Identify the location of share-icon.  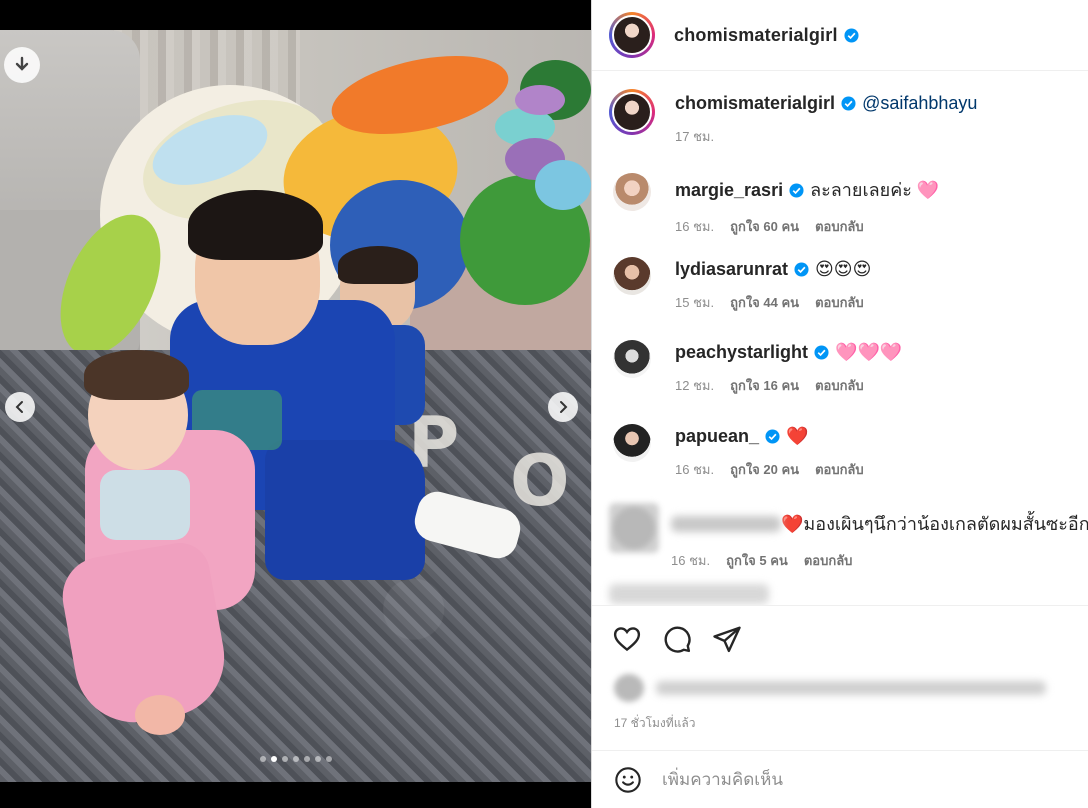
(727, 639).